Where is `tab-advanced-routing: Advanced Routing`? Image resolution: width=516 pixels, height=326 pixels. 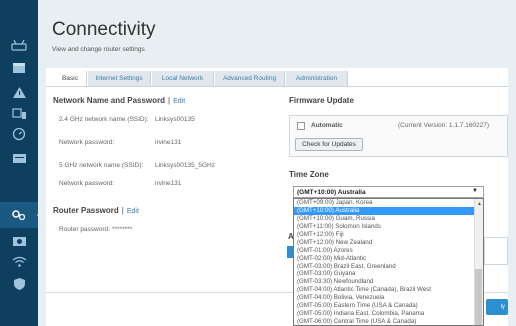 tab-advanced-routing: Advanced Routing is located at coordinates (250, 78).